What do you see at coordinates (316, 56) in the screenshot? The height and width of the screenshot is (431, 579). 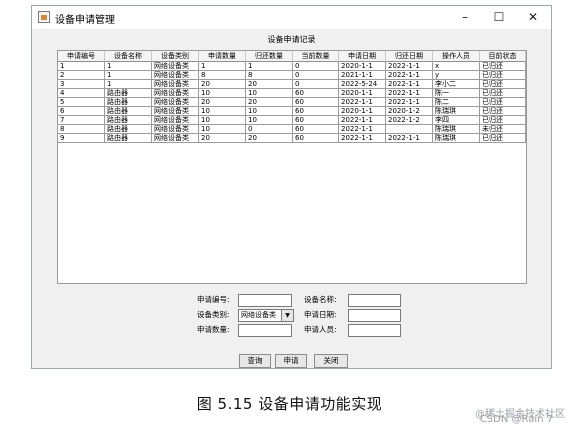 I see `column-header: 当前数量` at bounding box center [316, 56].